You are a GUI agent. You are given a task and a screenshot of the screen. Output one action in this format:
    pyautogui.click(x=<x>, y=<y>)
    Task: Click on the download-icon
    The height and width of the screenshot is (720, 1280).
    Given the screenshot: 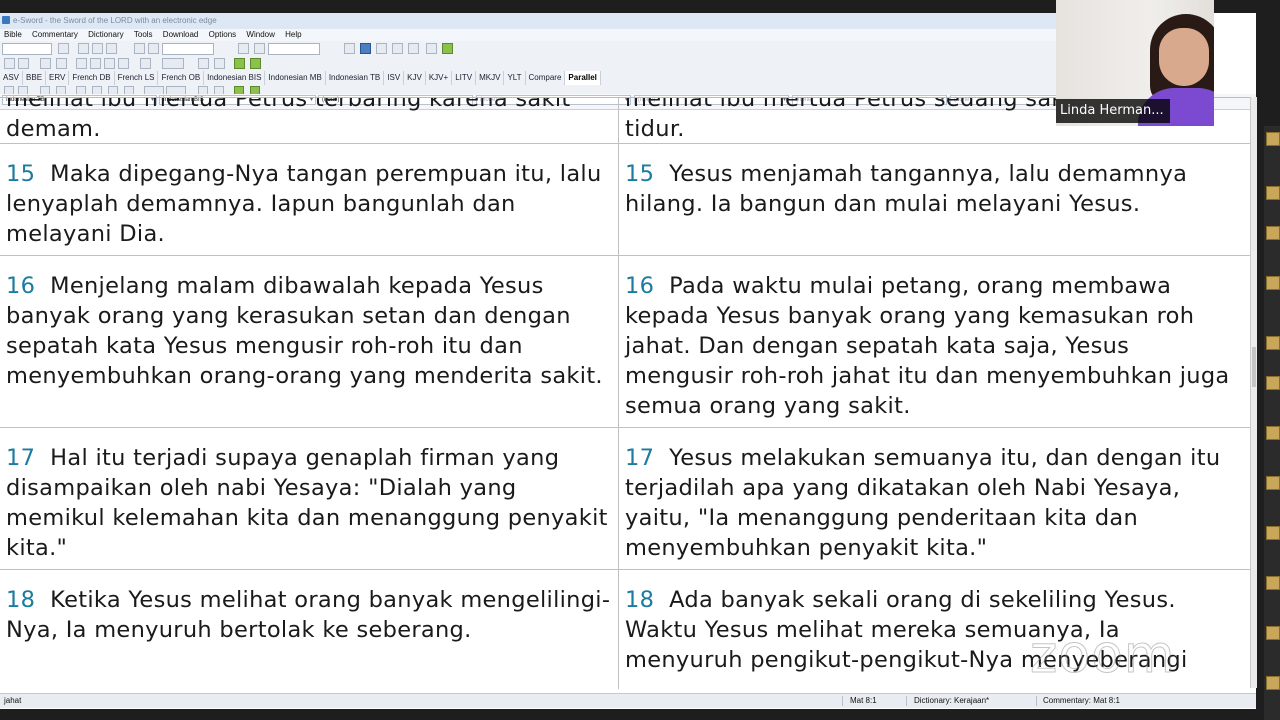 What is the action you would take?
    pyautogui.click(x=447, y=48)
    